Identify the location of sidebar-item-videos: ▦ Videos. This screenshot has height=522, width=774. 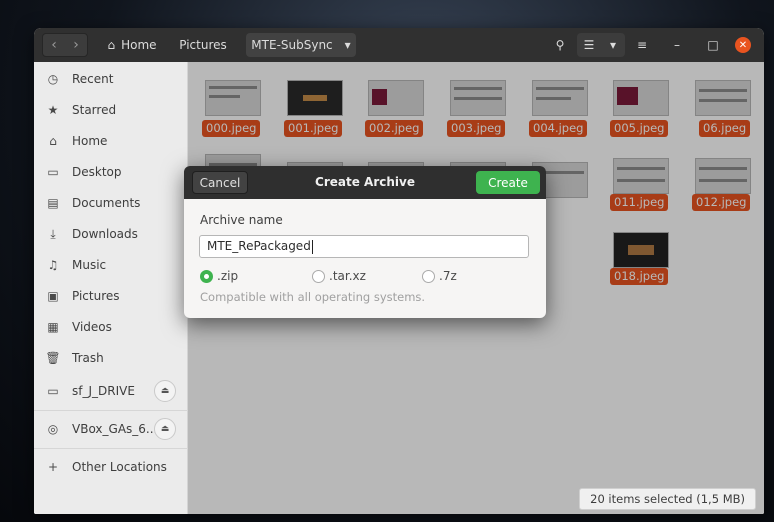
(111, 327).